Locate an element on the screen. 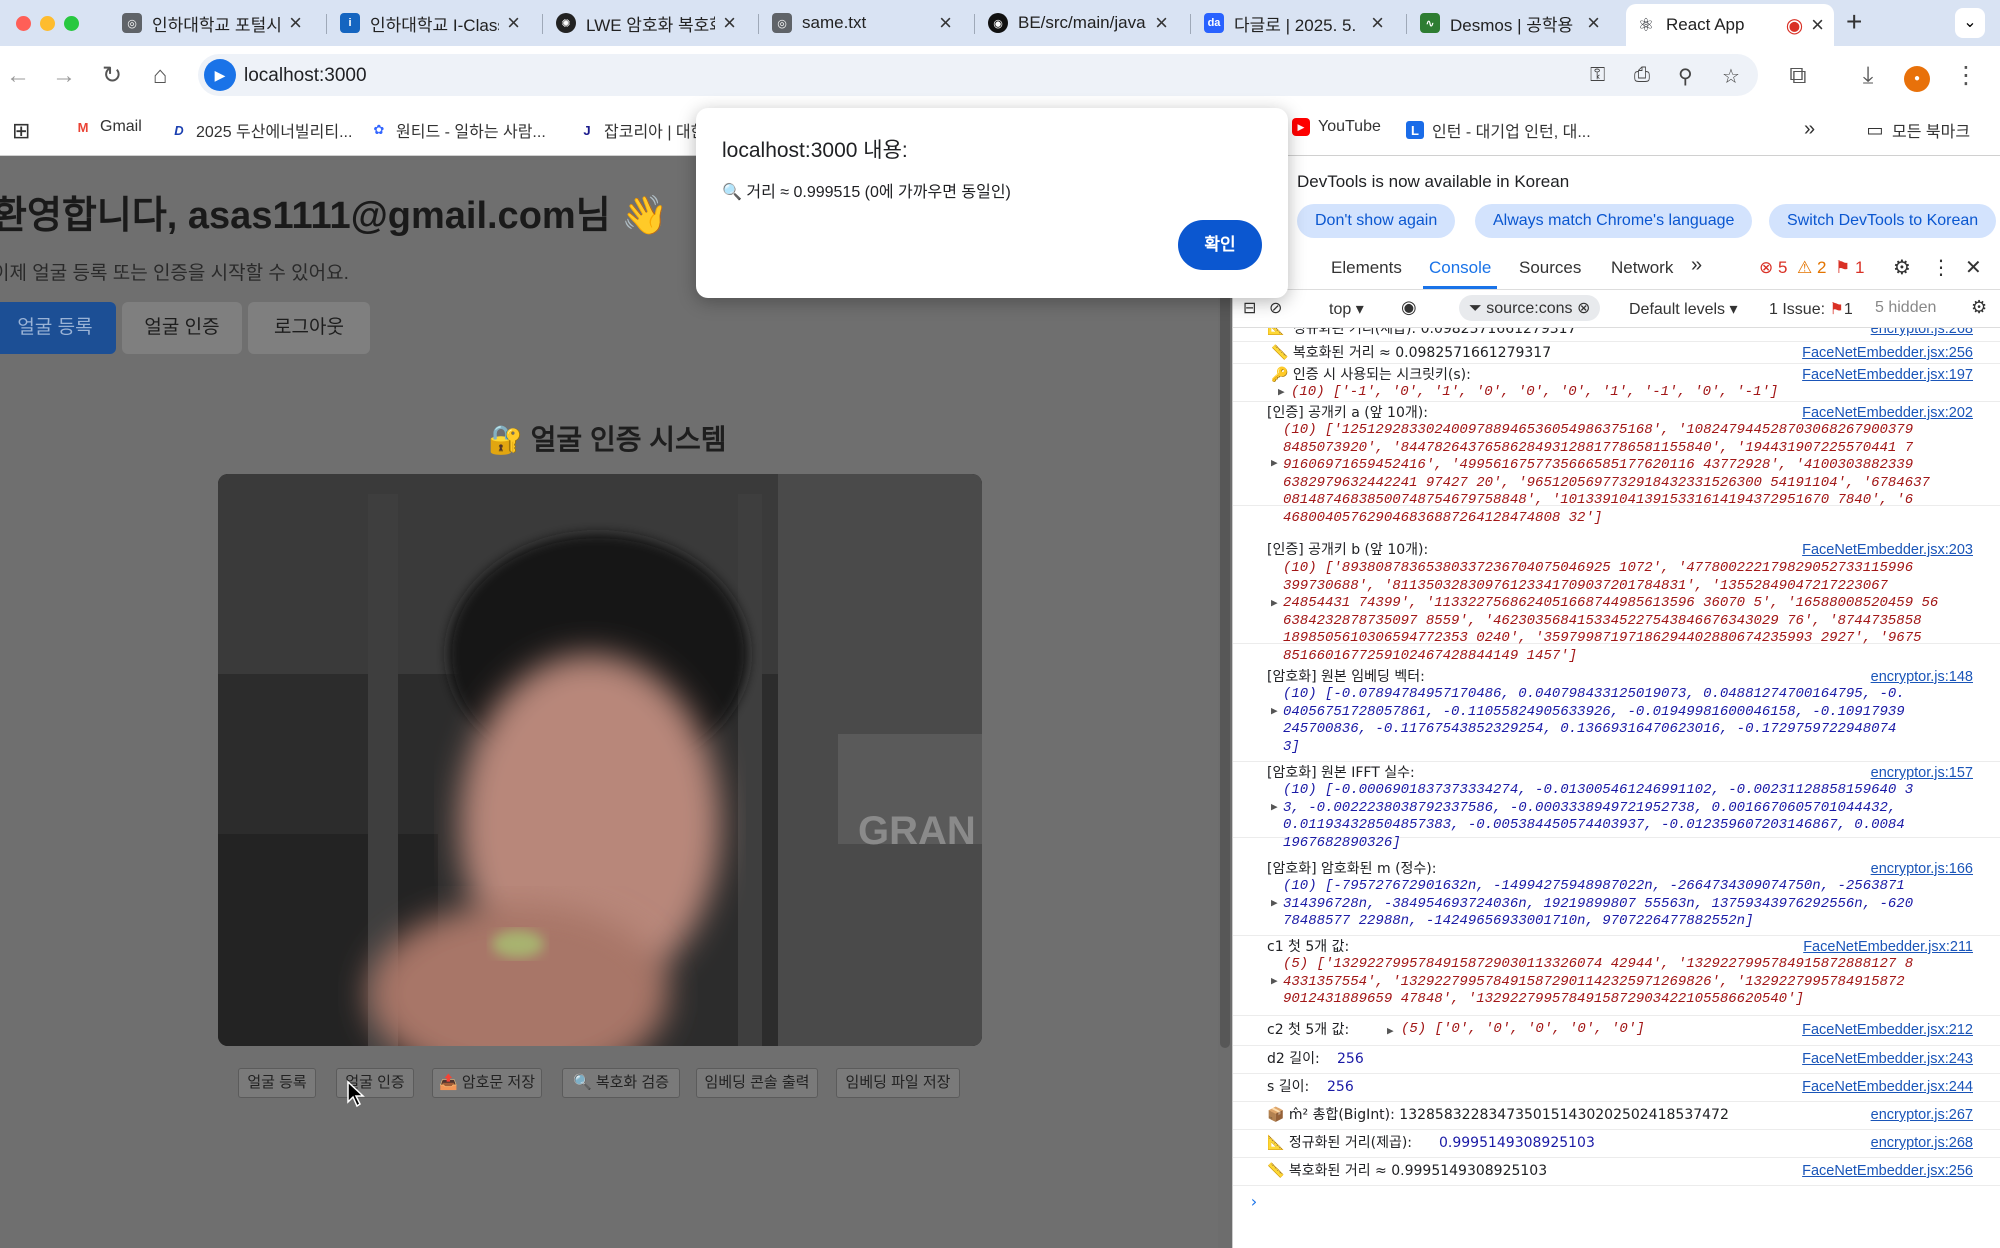 The image size is (2000, 1248). browser-tab: ◎ 인하대학교 포털시스 × is located at coordinates (212, 23).